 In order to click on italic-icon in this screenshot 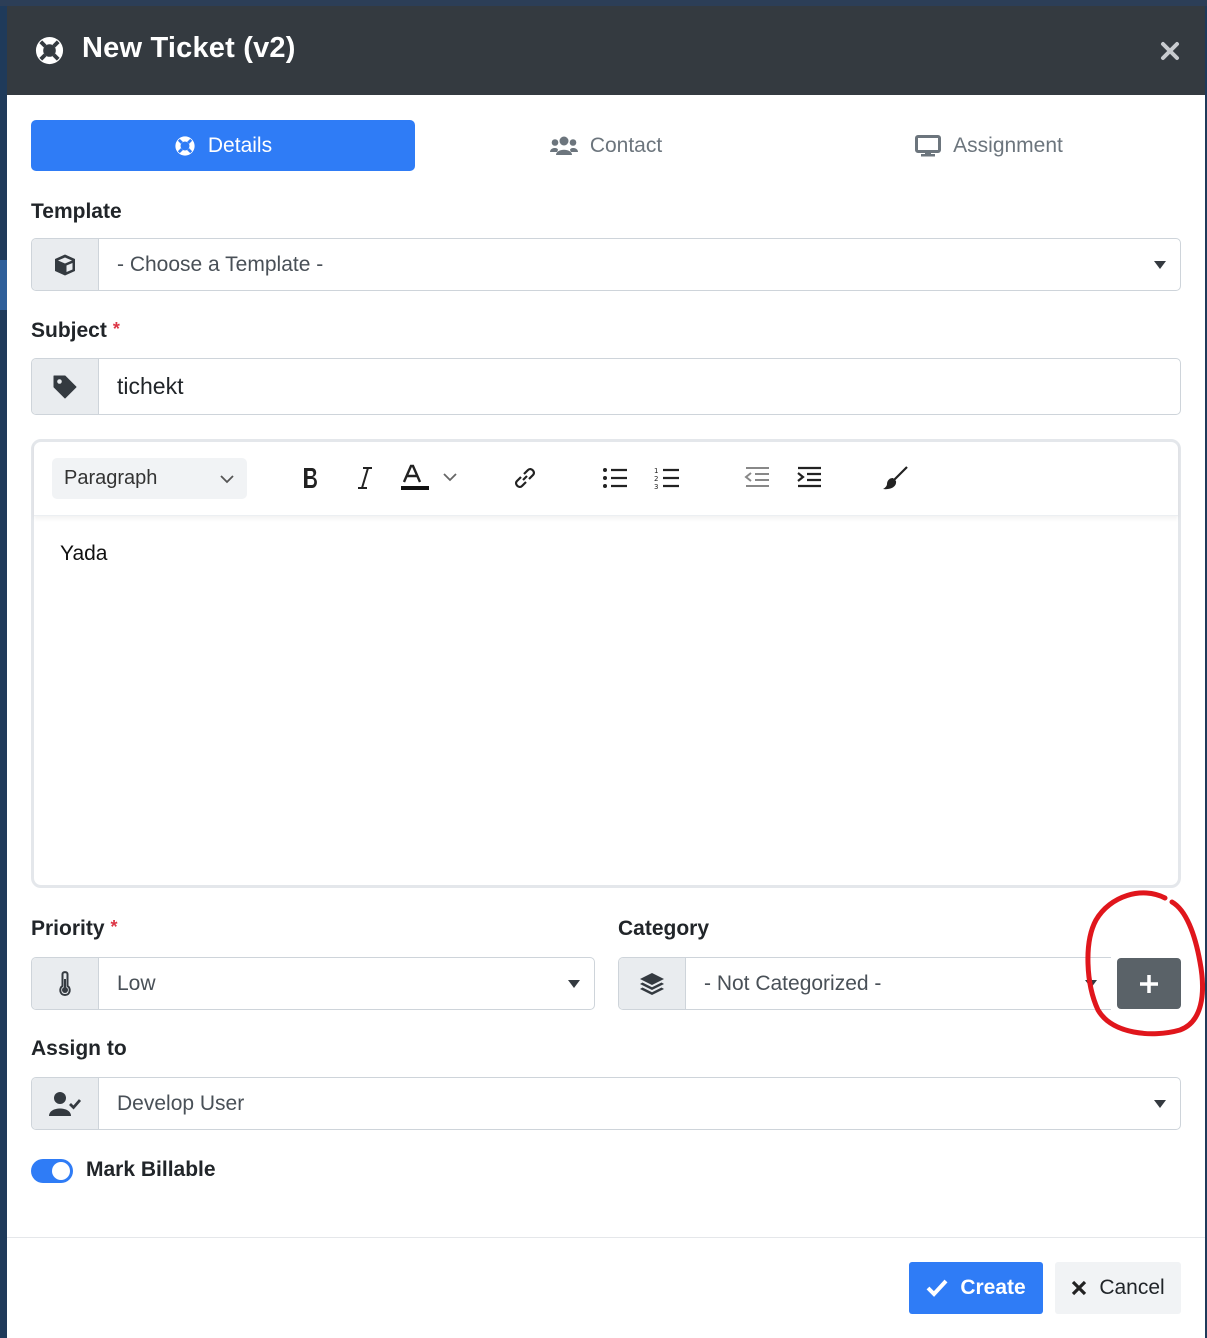, I will do `click(365, 478)`.